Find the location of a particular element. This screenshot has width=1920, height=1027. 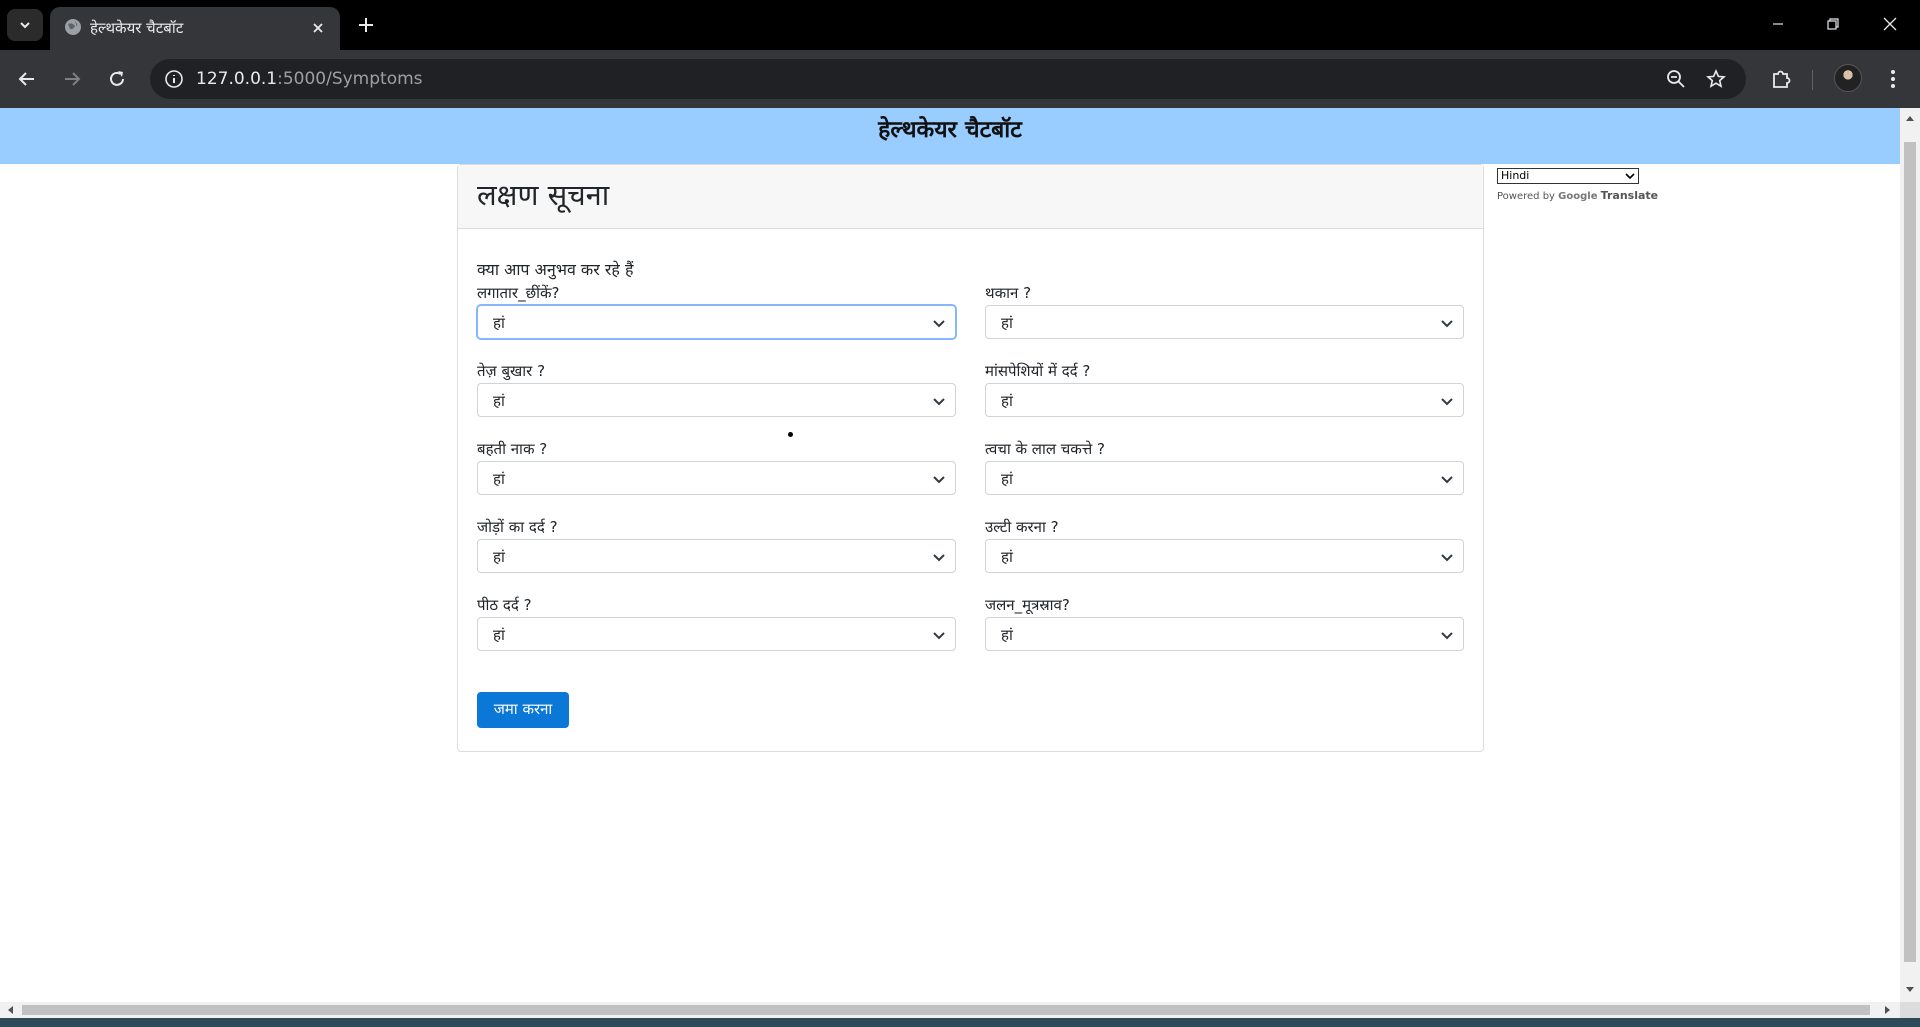

toolbar-divider is located at coordinates (1812, 80).